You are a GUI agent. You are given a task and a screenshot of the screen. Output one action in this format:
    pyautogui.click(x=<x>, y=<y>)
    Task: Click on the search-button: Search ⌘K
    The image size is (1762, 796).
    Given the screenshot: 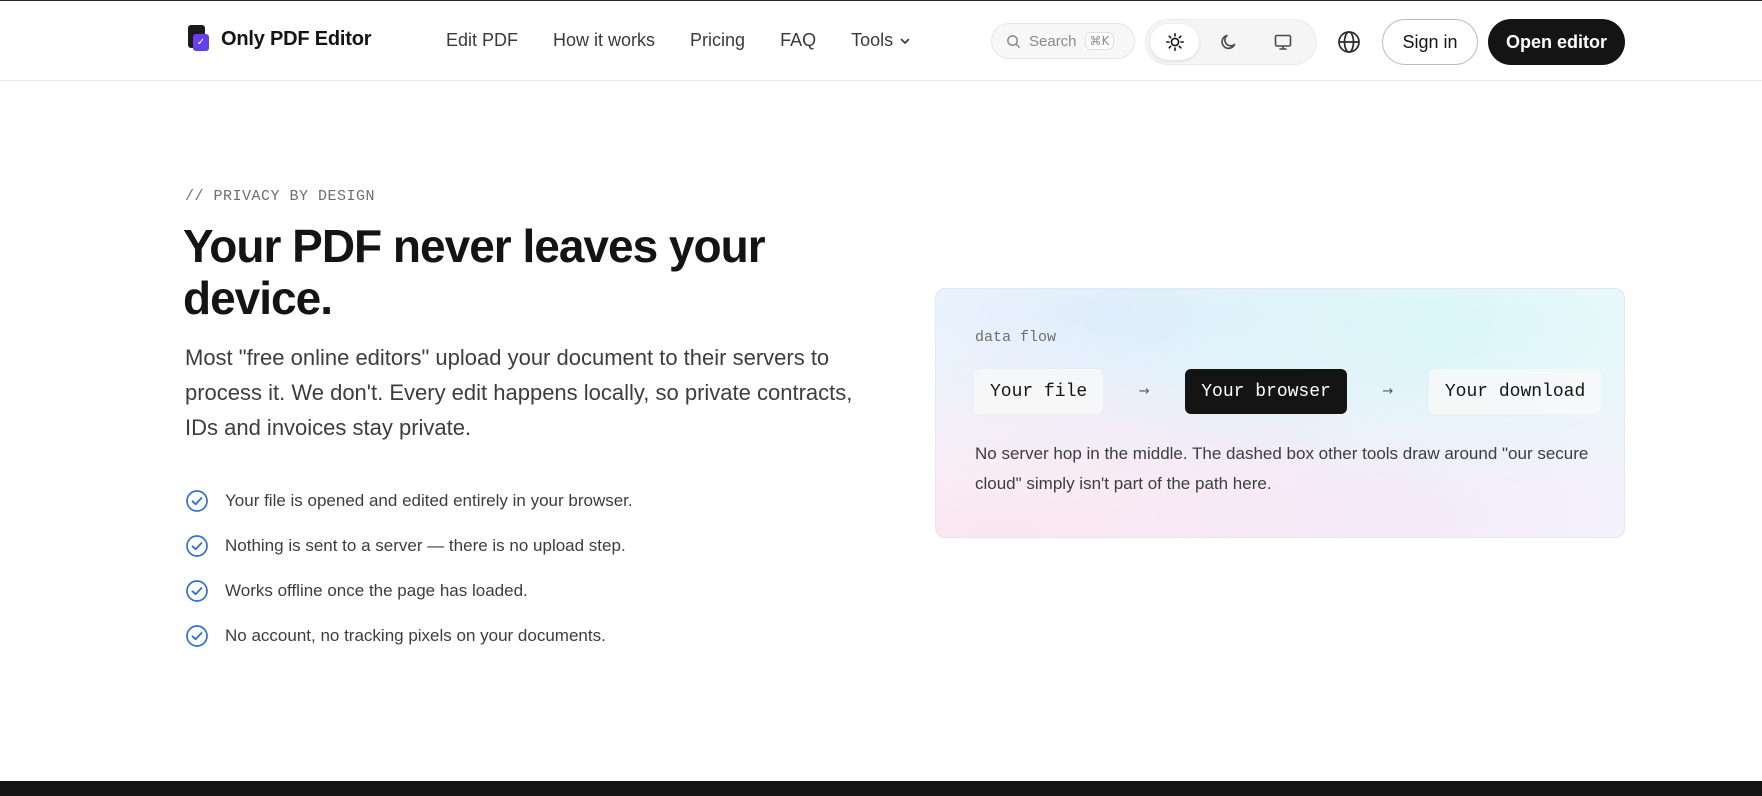 What is the action you would take?
    pyautogui.click(x=1063, y=41)
    